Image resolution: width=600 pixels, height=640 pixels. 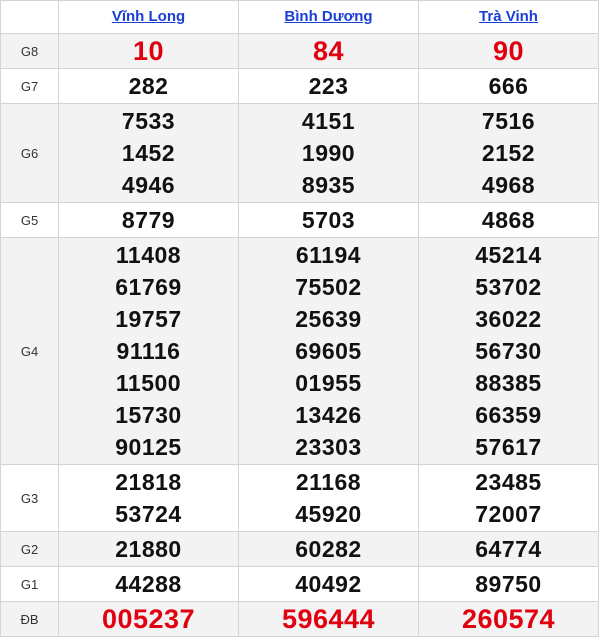 I want to click on prize-cell: 4868, so click(x=508, y=220).